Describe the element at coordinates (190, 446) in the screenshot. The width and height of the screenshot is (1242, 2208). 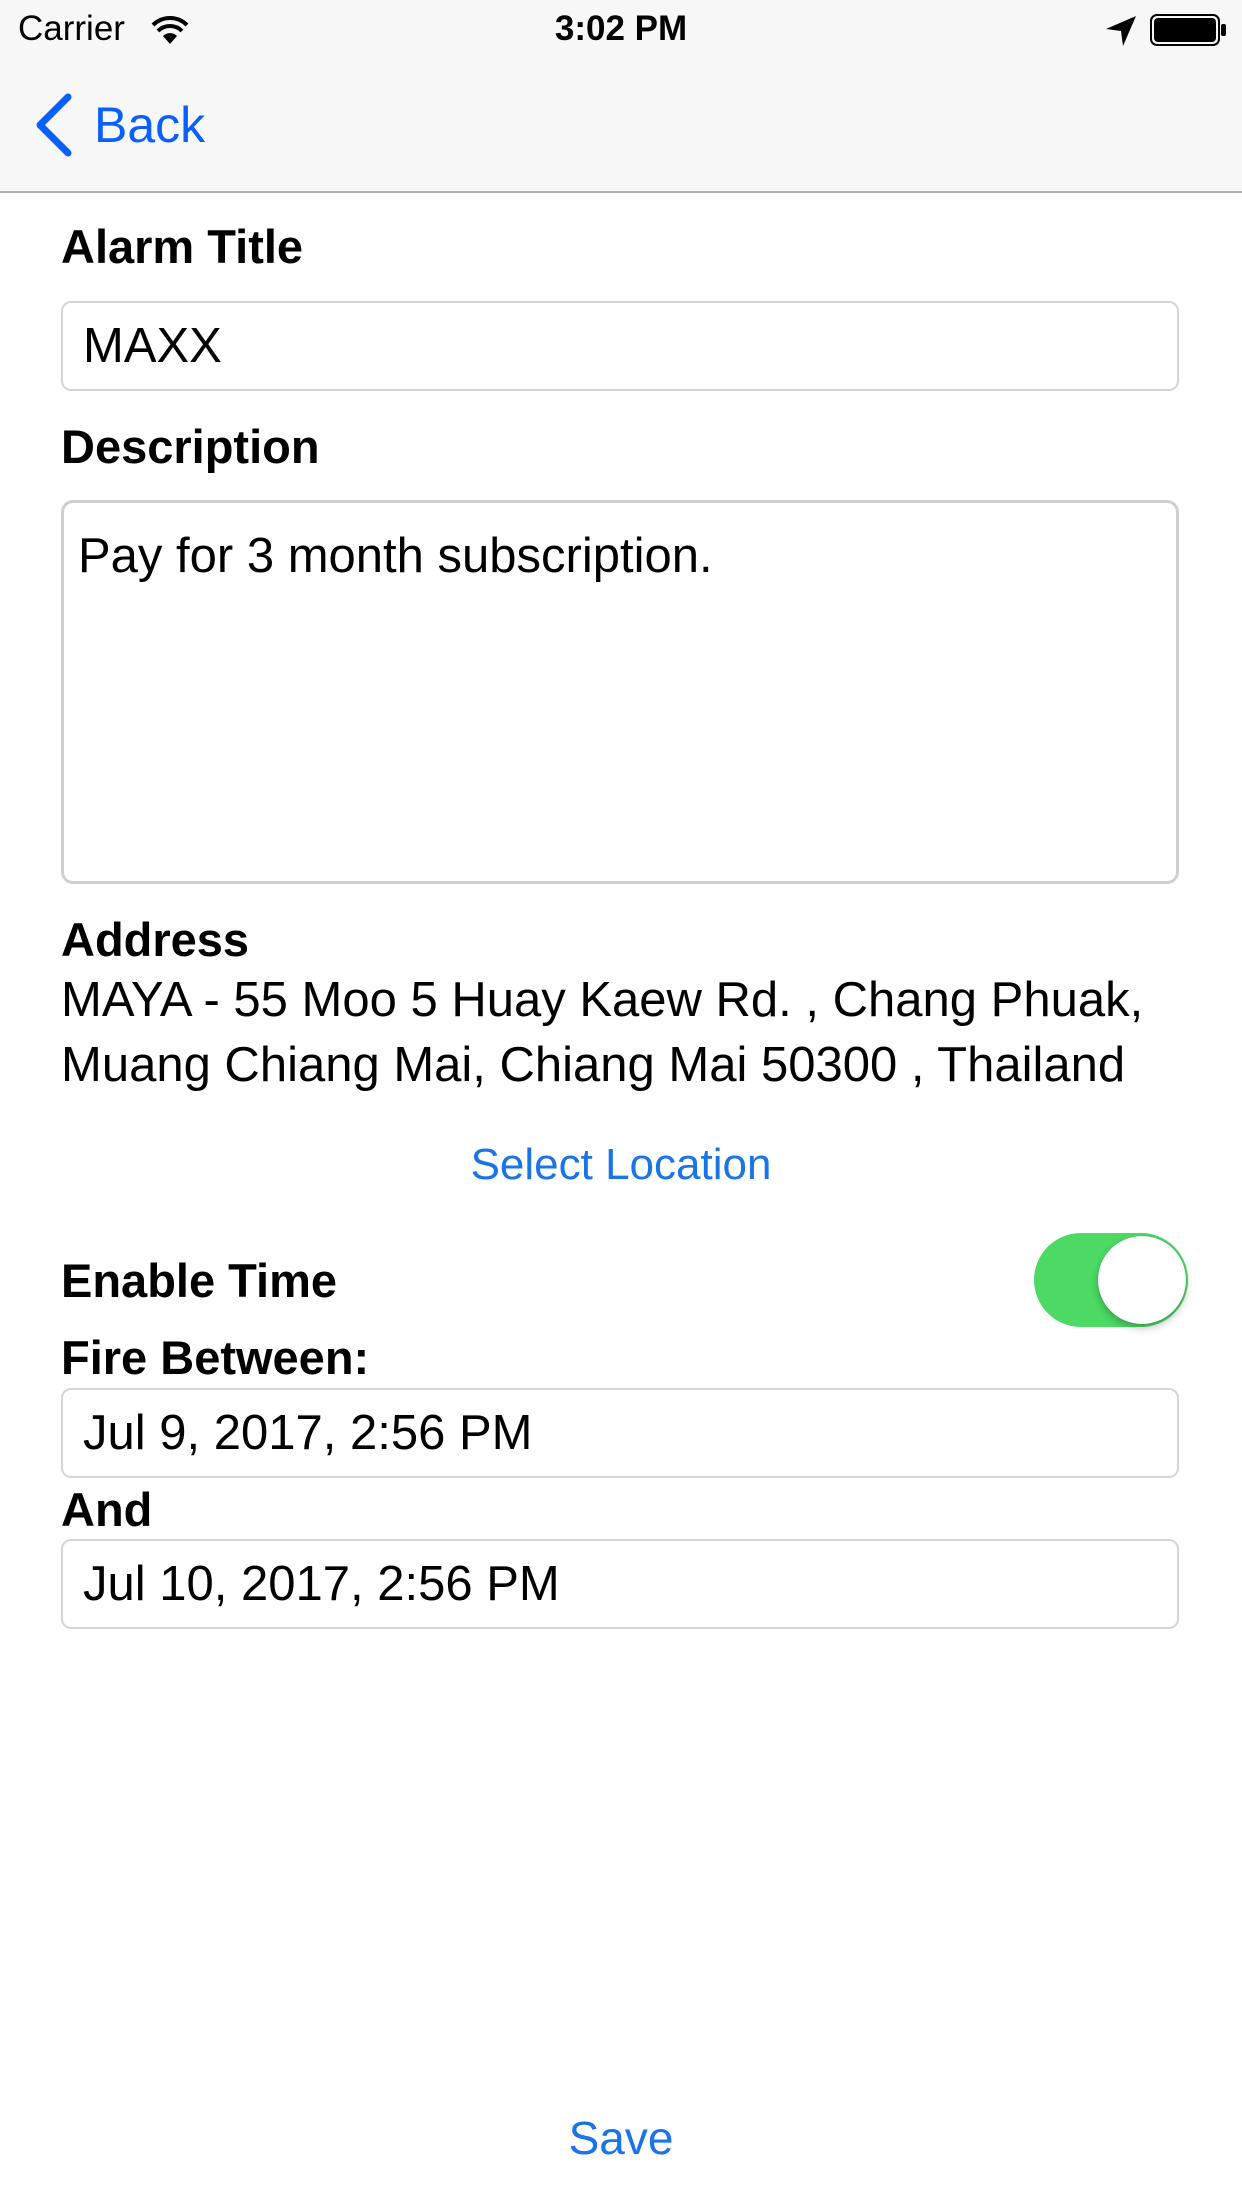
I see `description-label: Description` at that location.